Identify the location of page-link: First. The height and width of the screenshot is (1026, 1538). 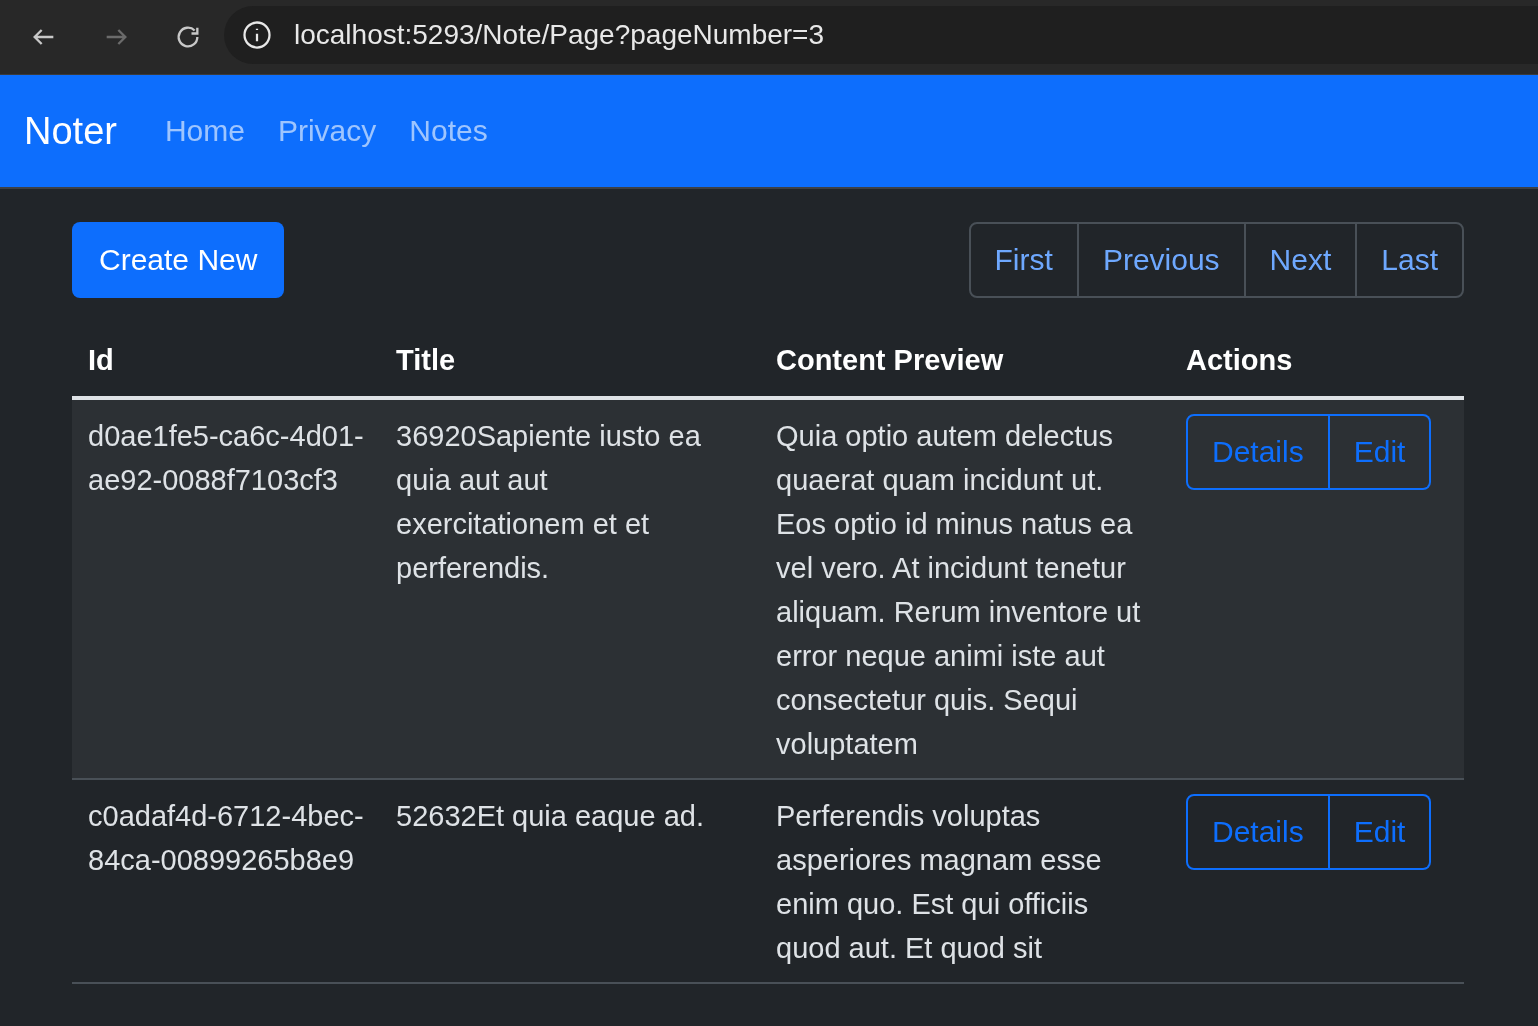
(1023, 260).